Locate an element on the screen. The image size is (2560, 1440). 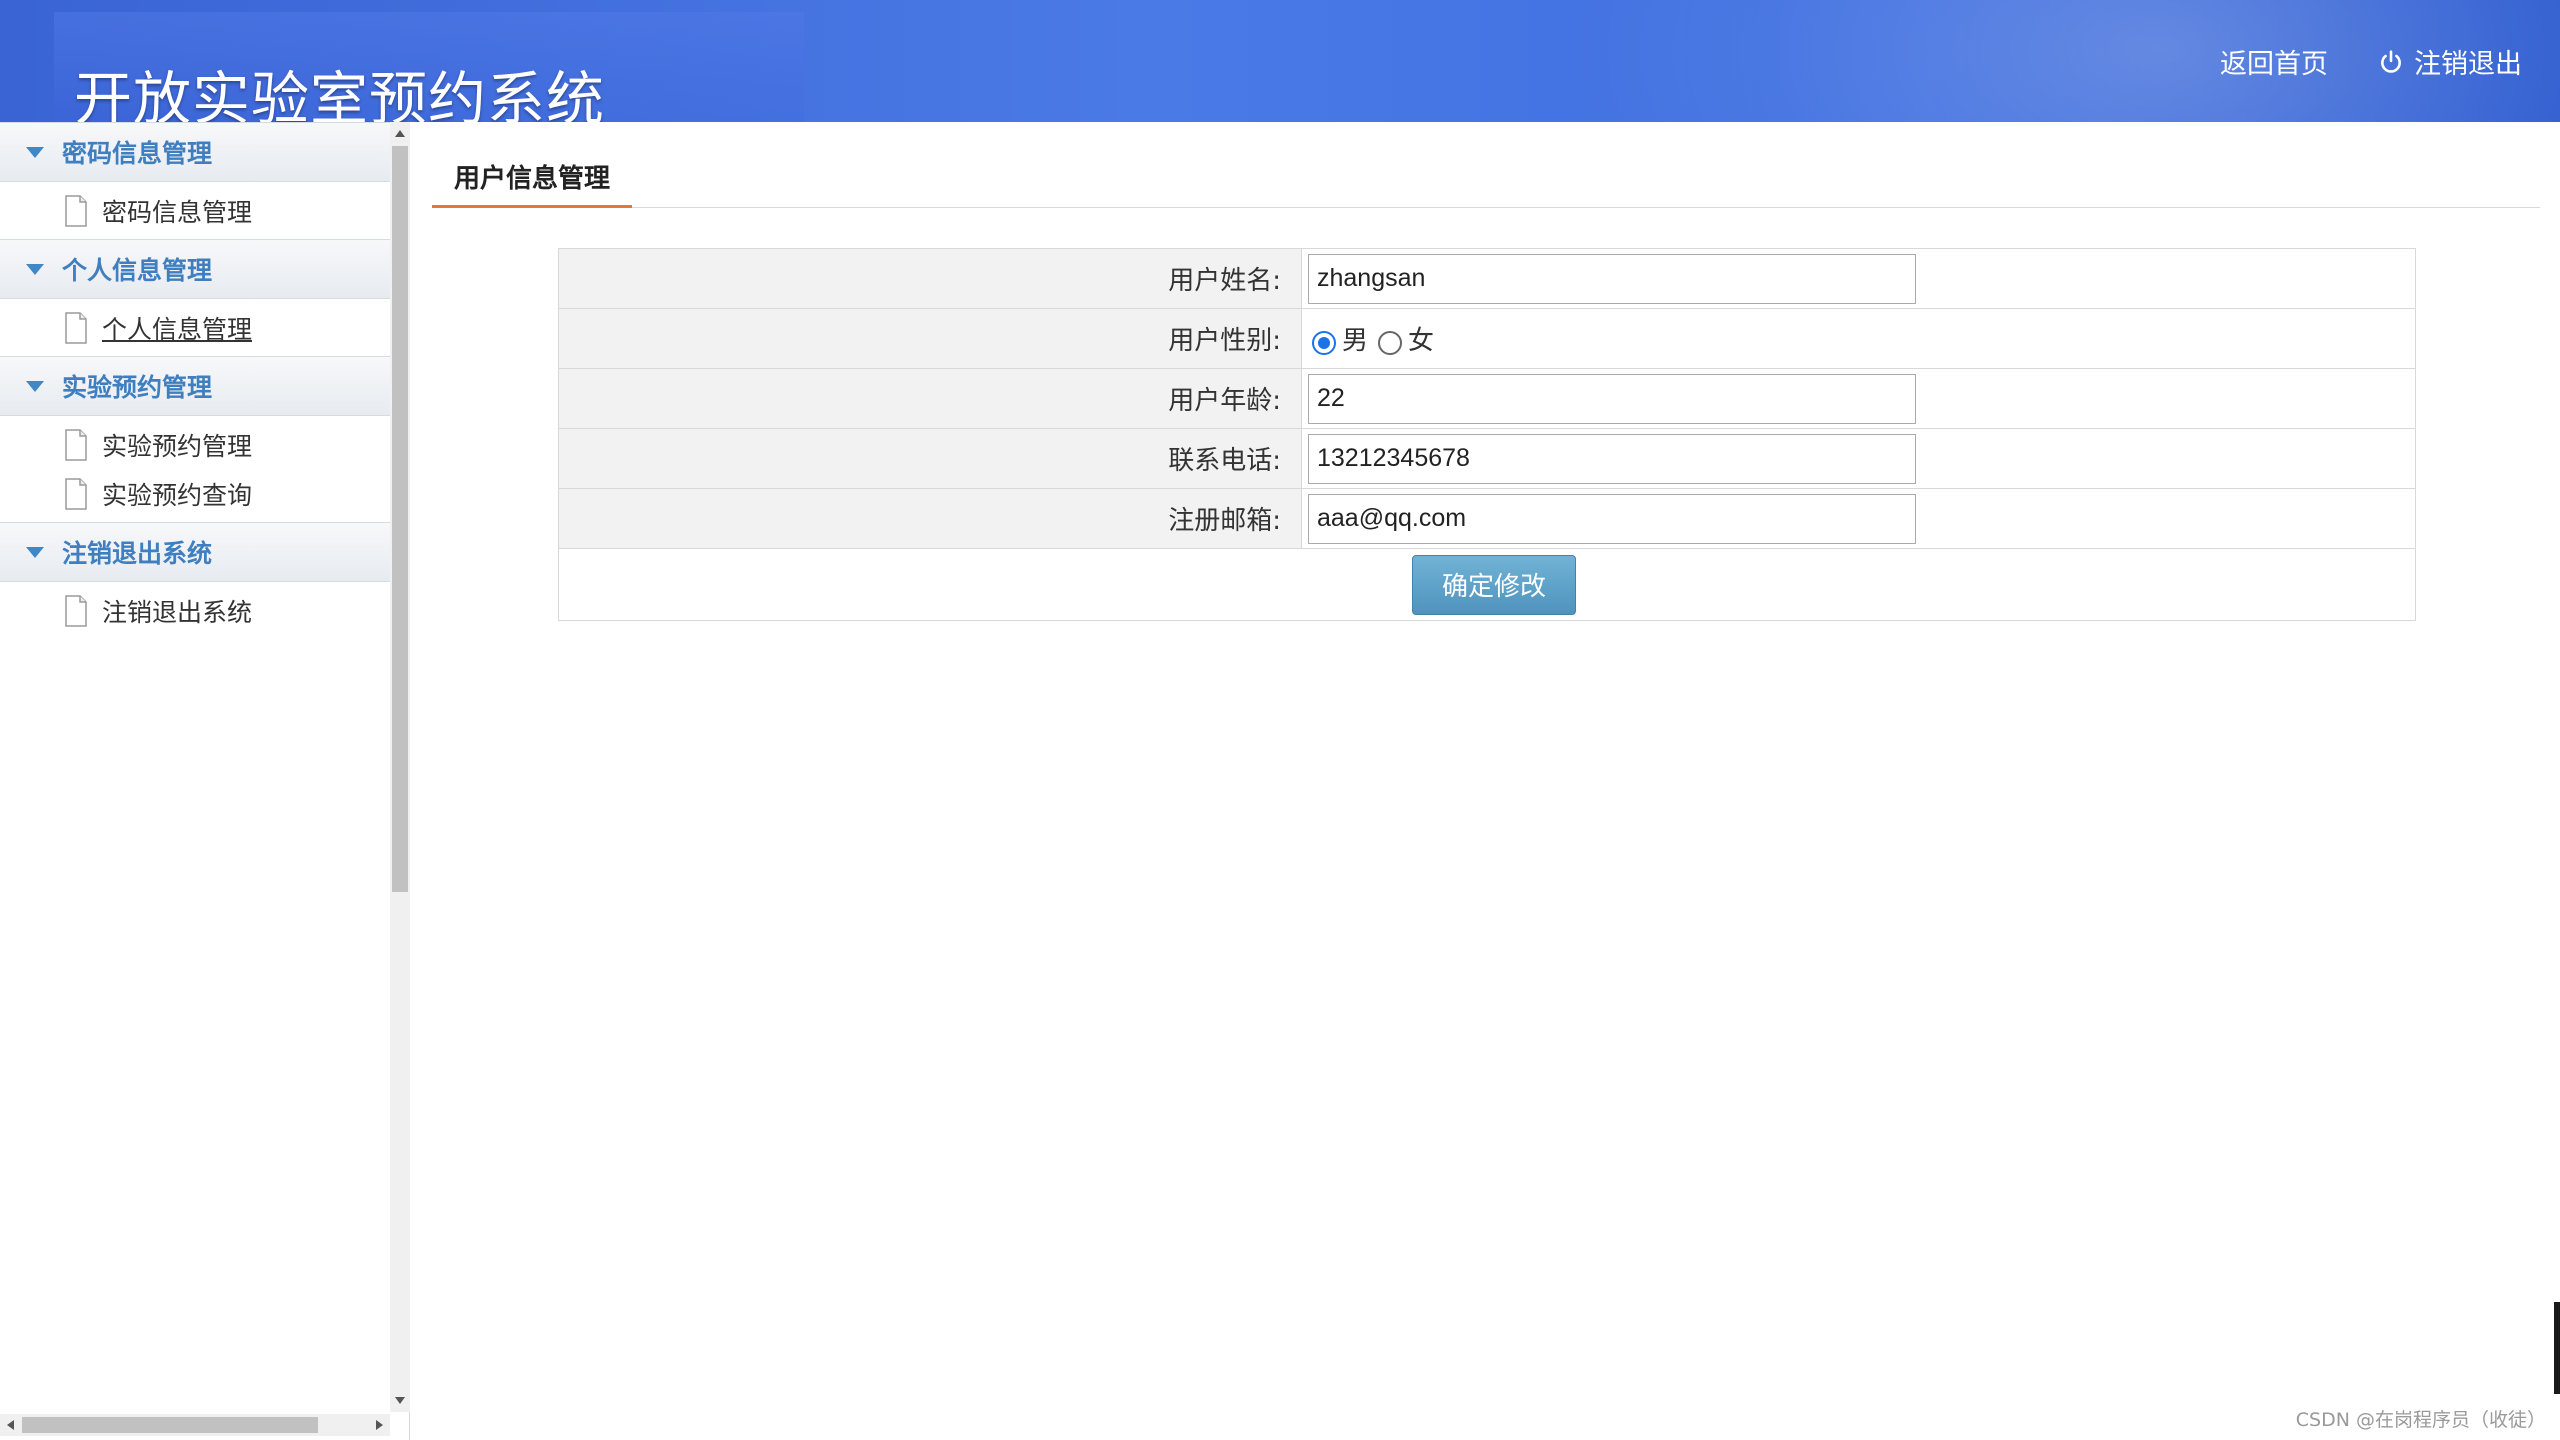
form-row-name: 用户姓名: is located at coordinates (1487, 278).